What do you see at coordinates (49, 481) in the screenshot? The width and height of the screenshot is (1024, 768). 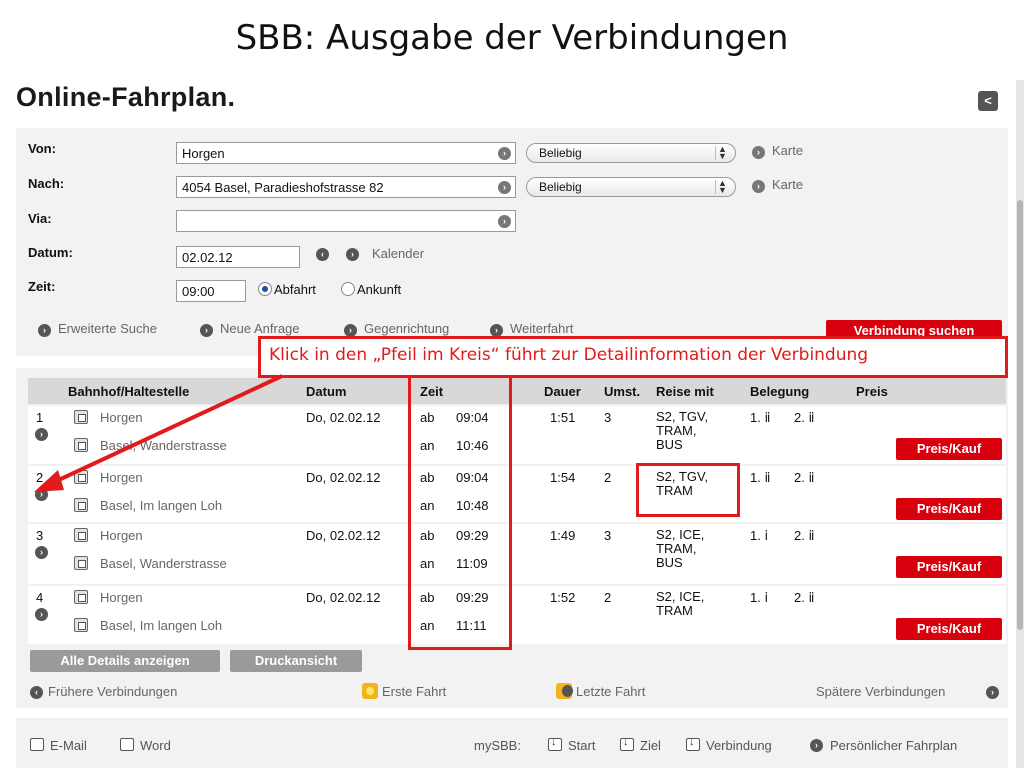 I see `arrow-head` at bounding box center [49, 481].